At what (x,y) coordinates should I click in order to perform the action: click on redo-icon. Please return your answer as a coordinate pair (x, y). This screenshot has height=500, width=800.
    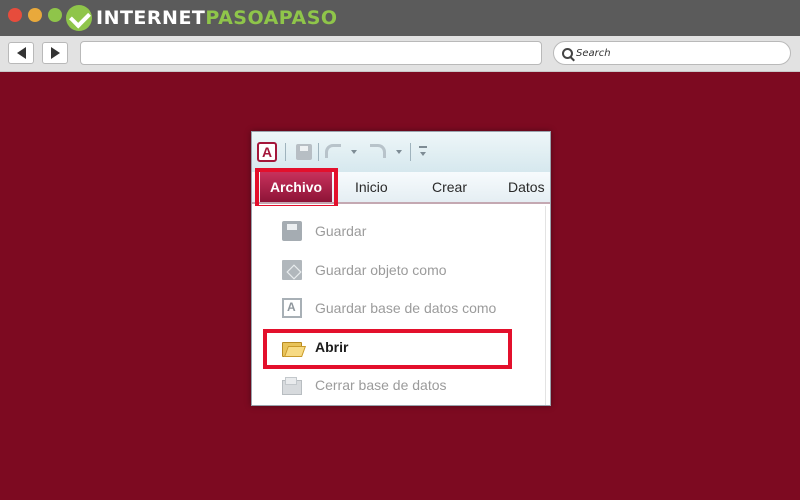
    Looking at the image, I should click on (378, 151).